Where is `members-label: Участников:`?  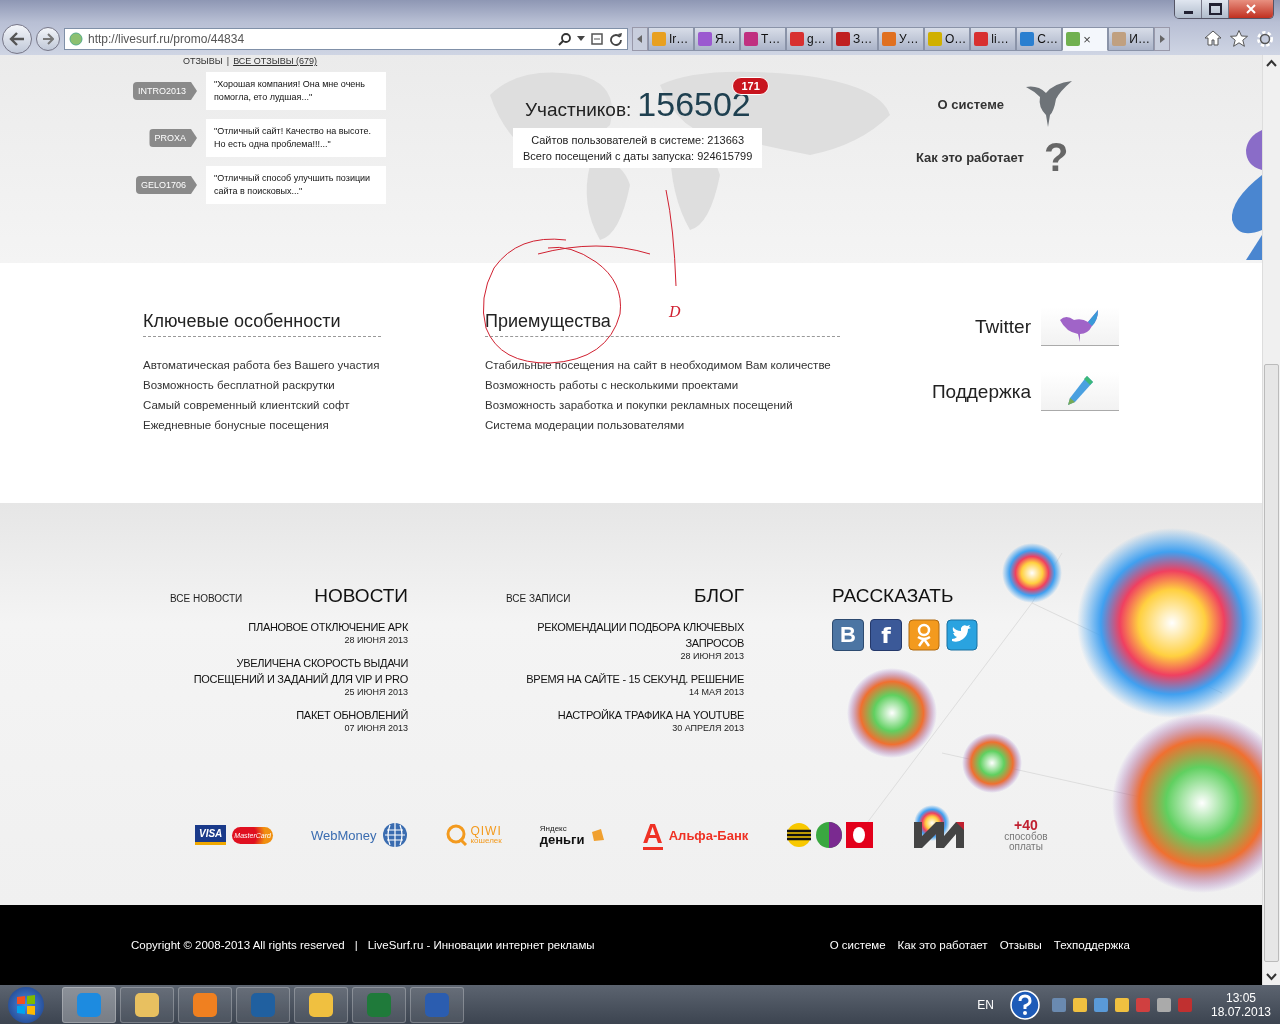 members-label: Участников: is located at coordinates (578, 110).